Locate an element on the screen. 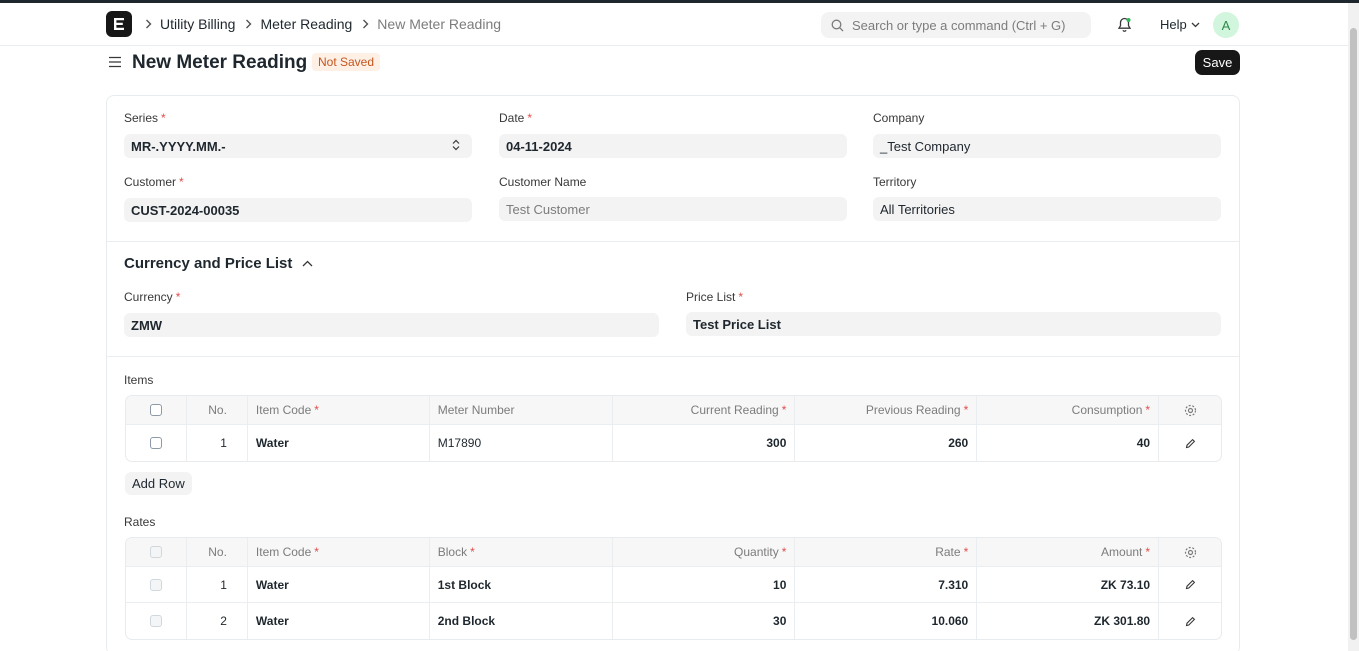  notification-bell-icon is located at coordinates (1124, 26).